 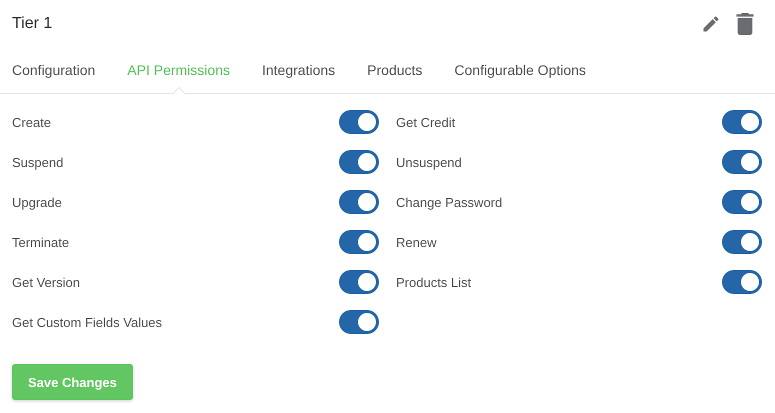 I want to click on delete-icon, so click(x=745, y=24).